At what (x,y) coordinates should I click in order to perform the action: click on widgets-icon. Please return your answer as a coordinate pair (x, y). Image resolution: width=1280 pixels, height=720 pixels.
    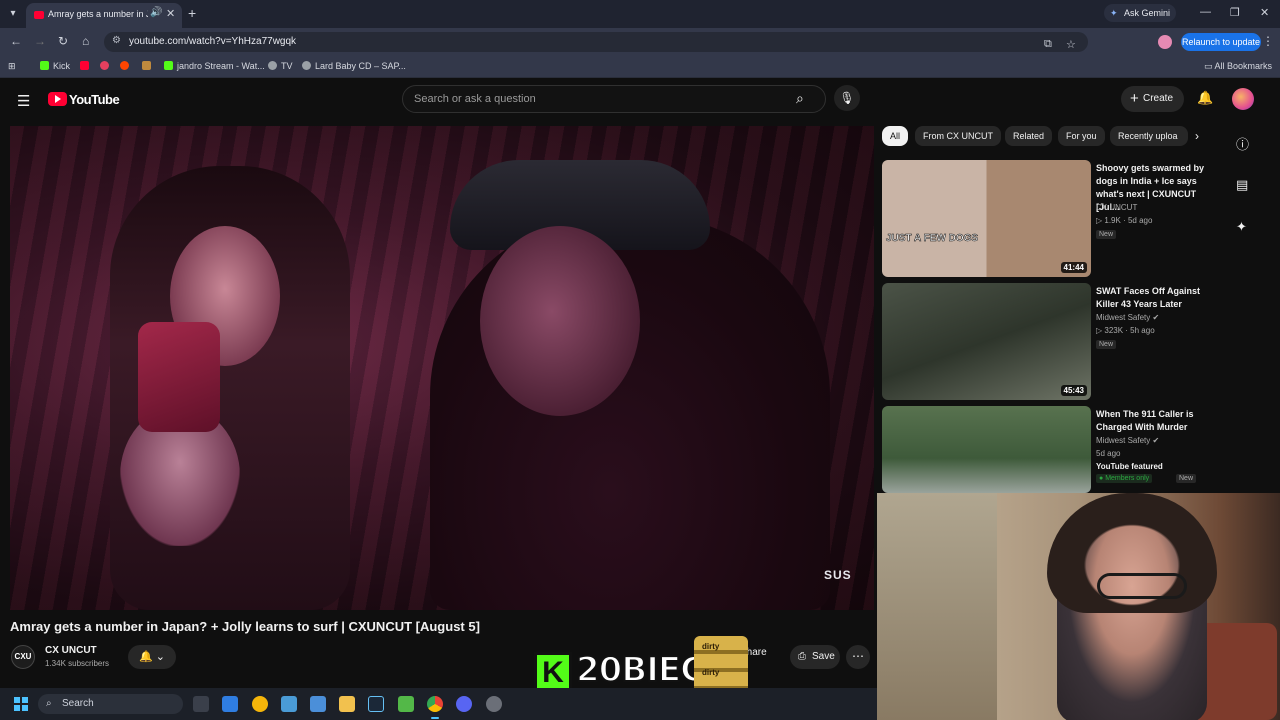
    Looking at the image, I should click on (230, 704).